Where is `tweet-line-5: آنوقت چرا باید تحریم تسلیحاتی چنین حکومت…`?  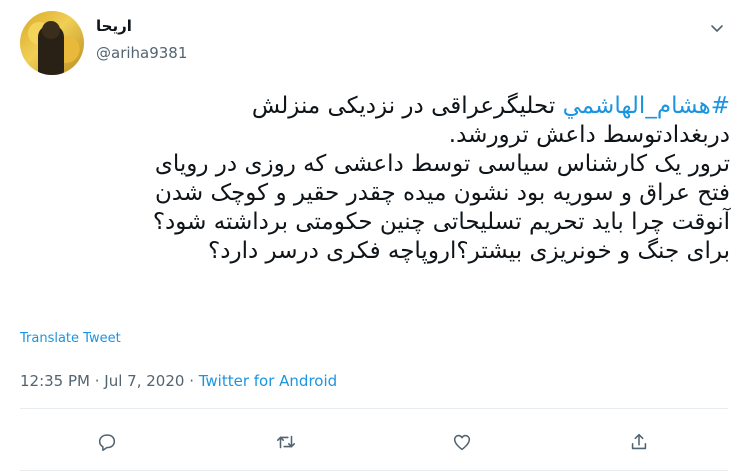 tweet-line-5: آنوقت چرا باید تحریم تسلیحاتی چنین حکومت… is located at coordinates (441, 222).